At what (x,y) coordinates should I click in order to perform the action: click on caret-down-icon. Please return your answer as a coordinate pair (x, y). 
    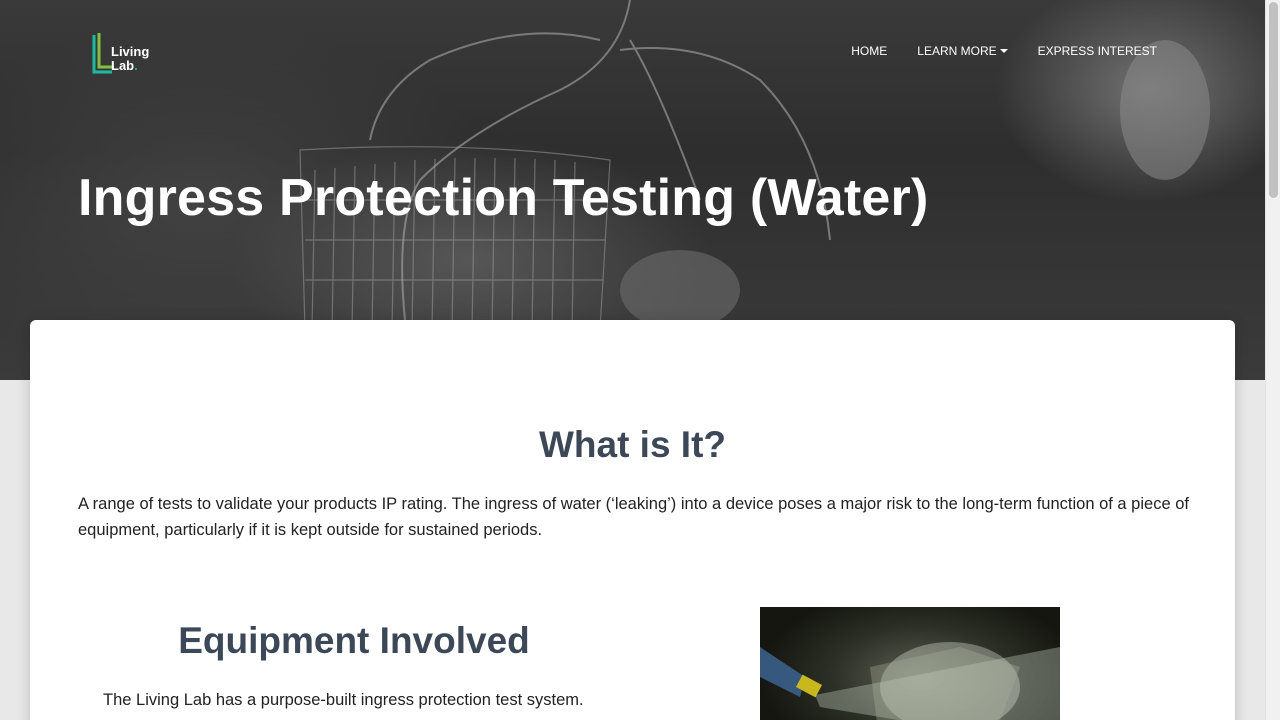
    Looking at the image, I should click on (1003, 51).